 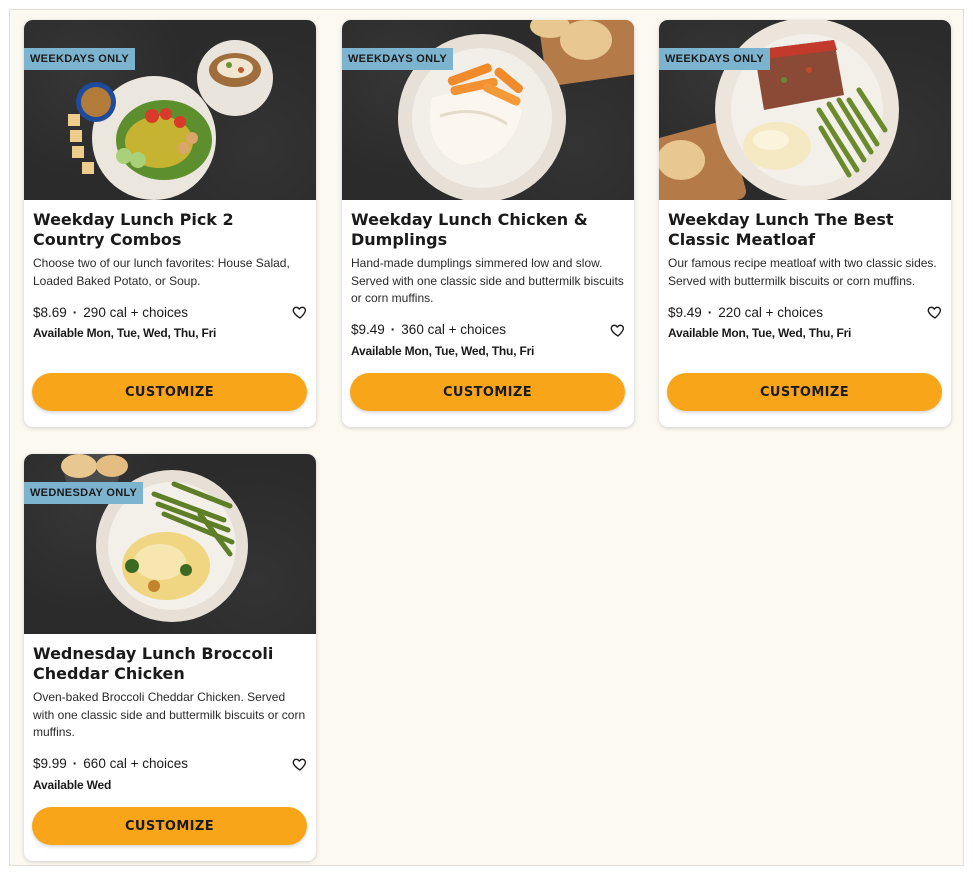 I want to click on food-photo: WEDNESDAY ONLY, so click(x=170, y=544).